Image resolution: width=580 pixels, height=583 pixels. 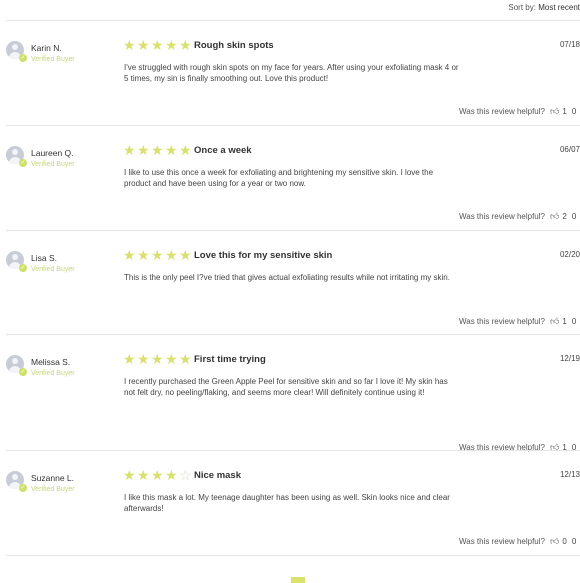 What do you see at coordinates (44, 258) in the screenshot?
I see `reviewer-name: Lisa S.` at bounding box center [44, 258].